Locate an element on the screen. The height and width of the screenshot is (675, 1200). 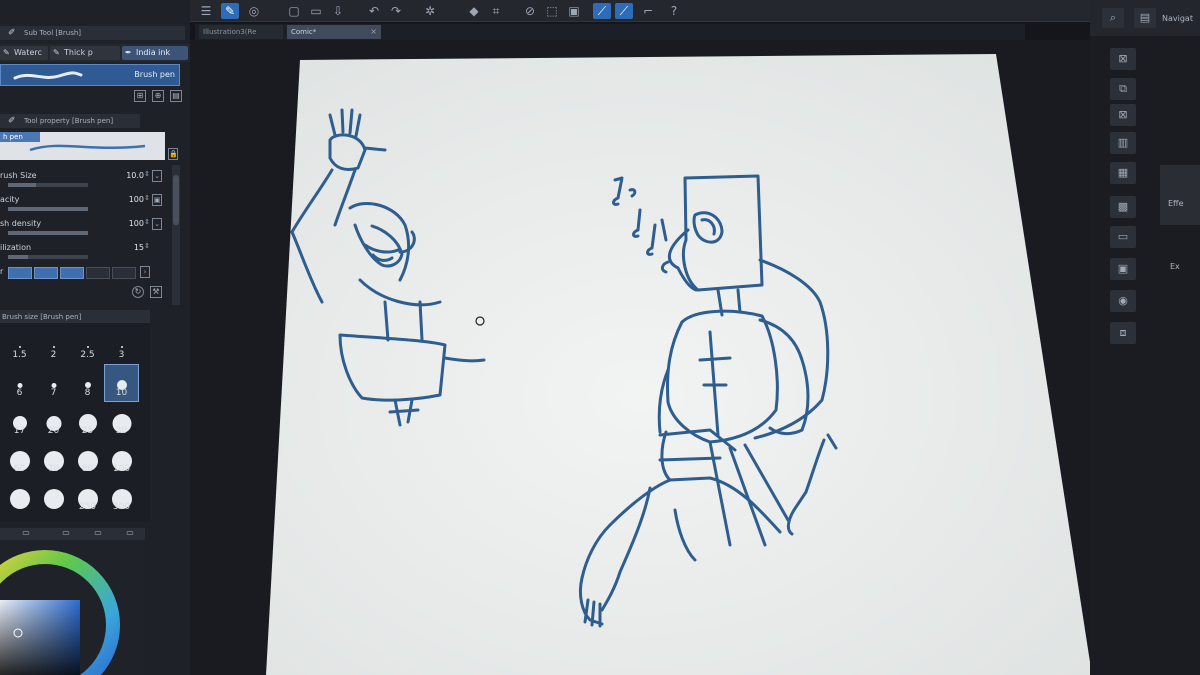
loading-icon: ✲ is located at coordinates (430, 11).